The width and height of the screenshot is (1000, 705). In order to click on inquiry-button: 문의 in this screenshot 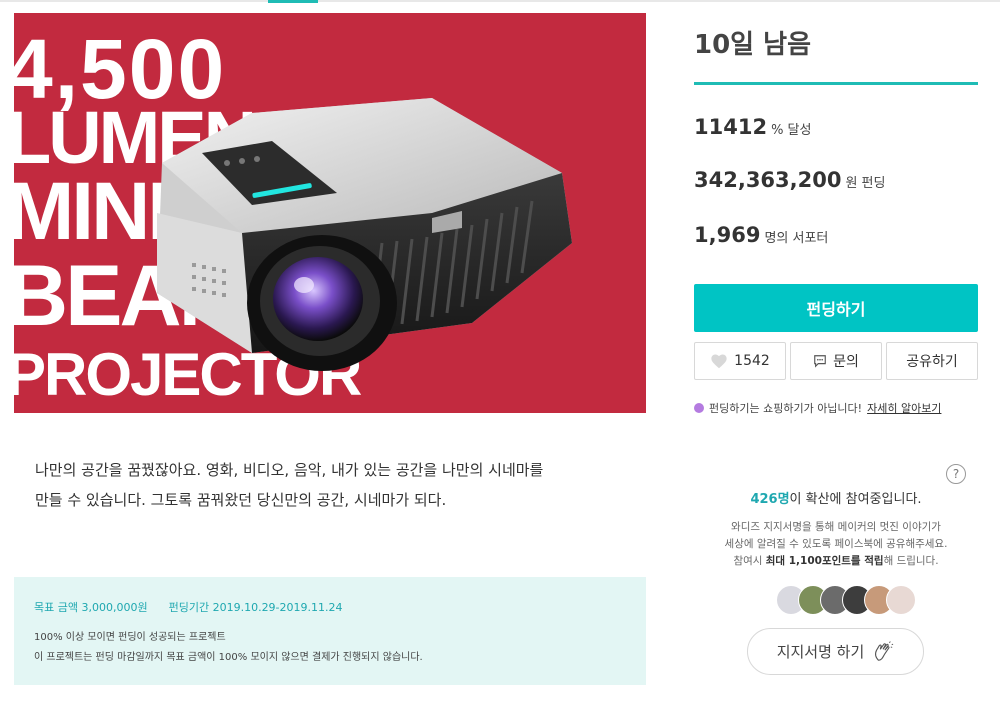, I will do `click(836, 361)`.